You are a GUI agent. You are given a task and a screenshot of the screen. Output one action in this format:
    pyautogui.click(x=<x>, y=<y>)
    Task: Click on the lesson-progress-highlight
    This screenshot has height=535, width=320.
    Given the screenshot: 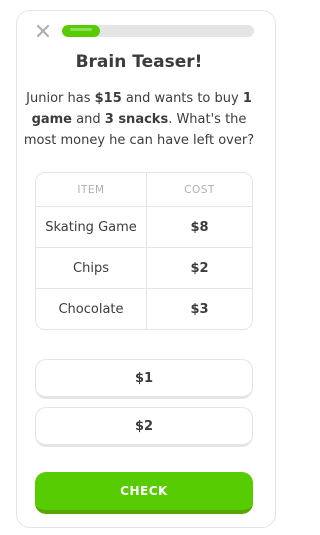 What is the action you would take?
    pyautogui.click(x=81, y=29)
    